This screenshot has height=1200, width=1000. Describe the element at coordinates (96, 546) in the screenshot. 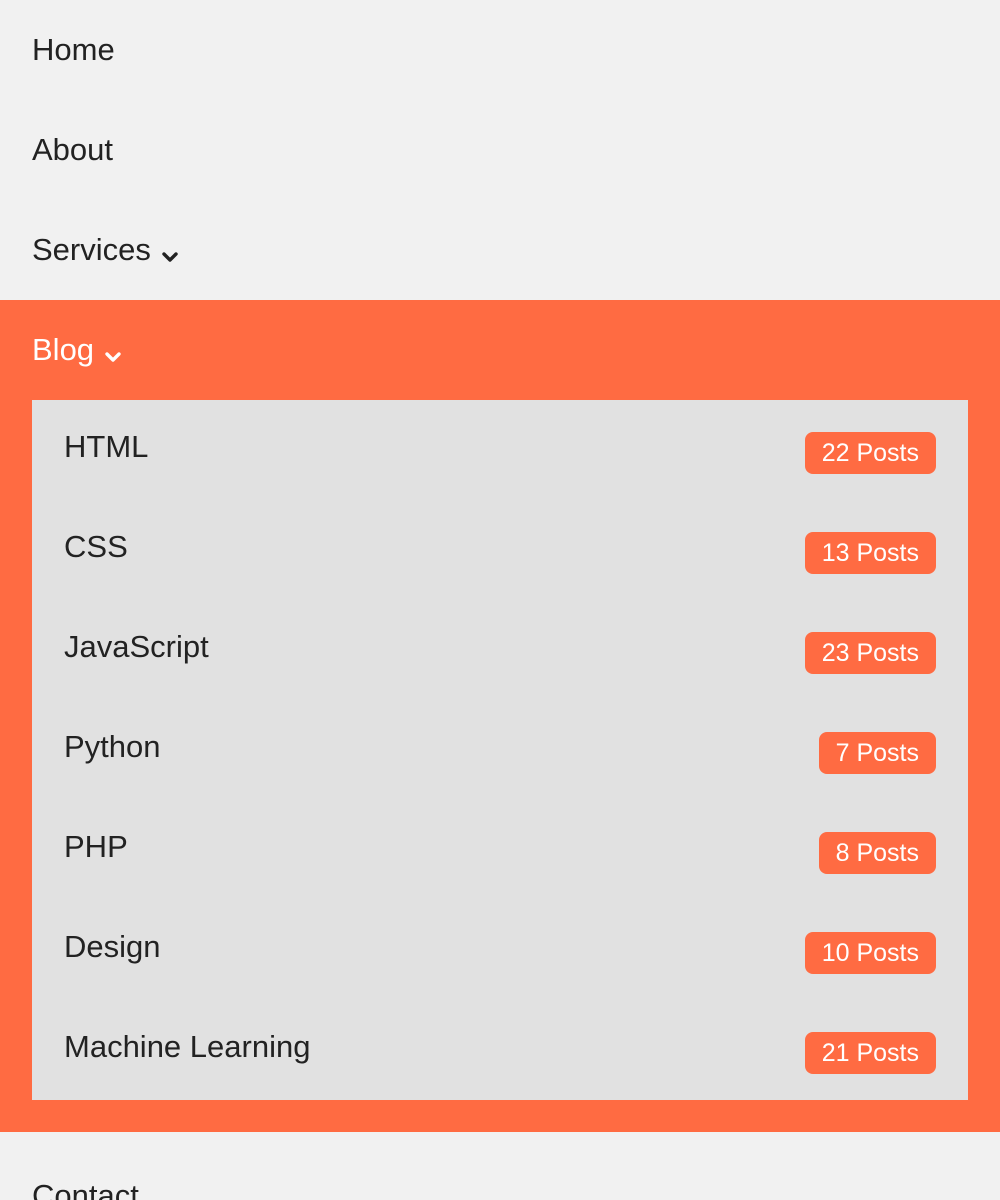

I see `submenu-item-label: CSS` at that location.